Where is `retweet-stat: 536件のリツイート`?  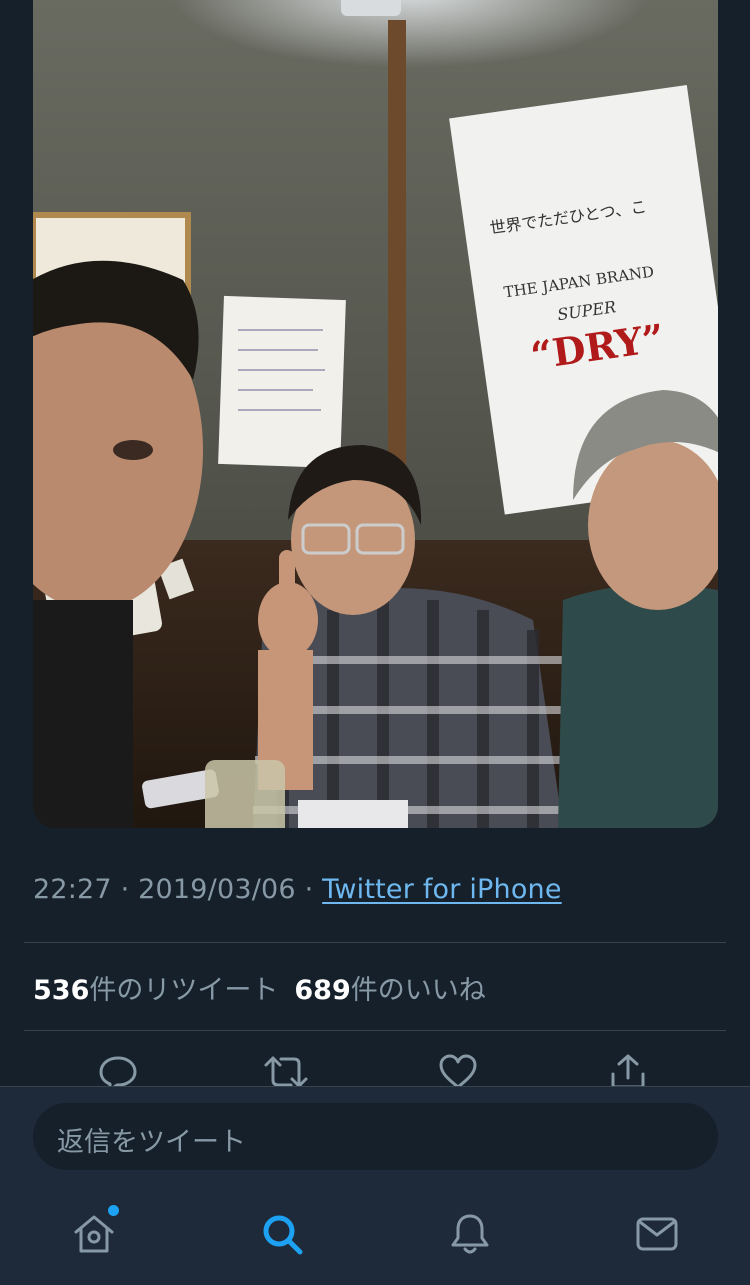 retweet-stat: 536件のリツイート is located at coordinates (155, 990).